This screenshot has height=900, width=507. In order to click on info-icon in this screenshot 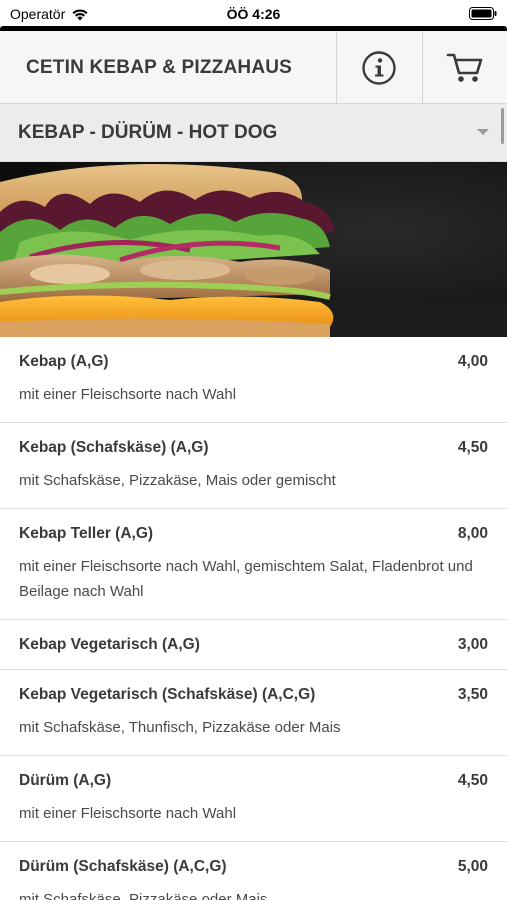, I will do `click(379, 67)`.